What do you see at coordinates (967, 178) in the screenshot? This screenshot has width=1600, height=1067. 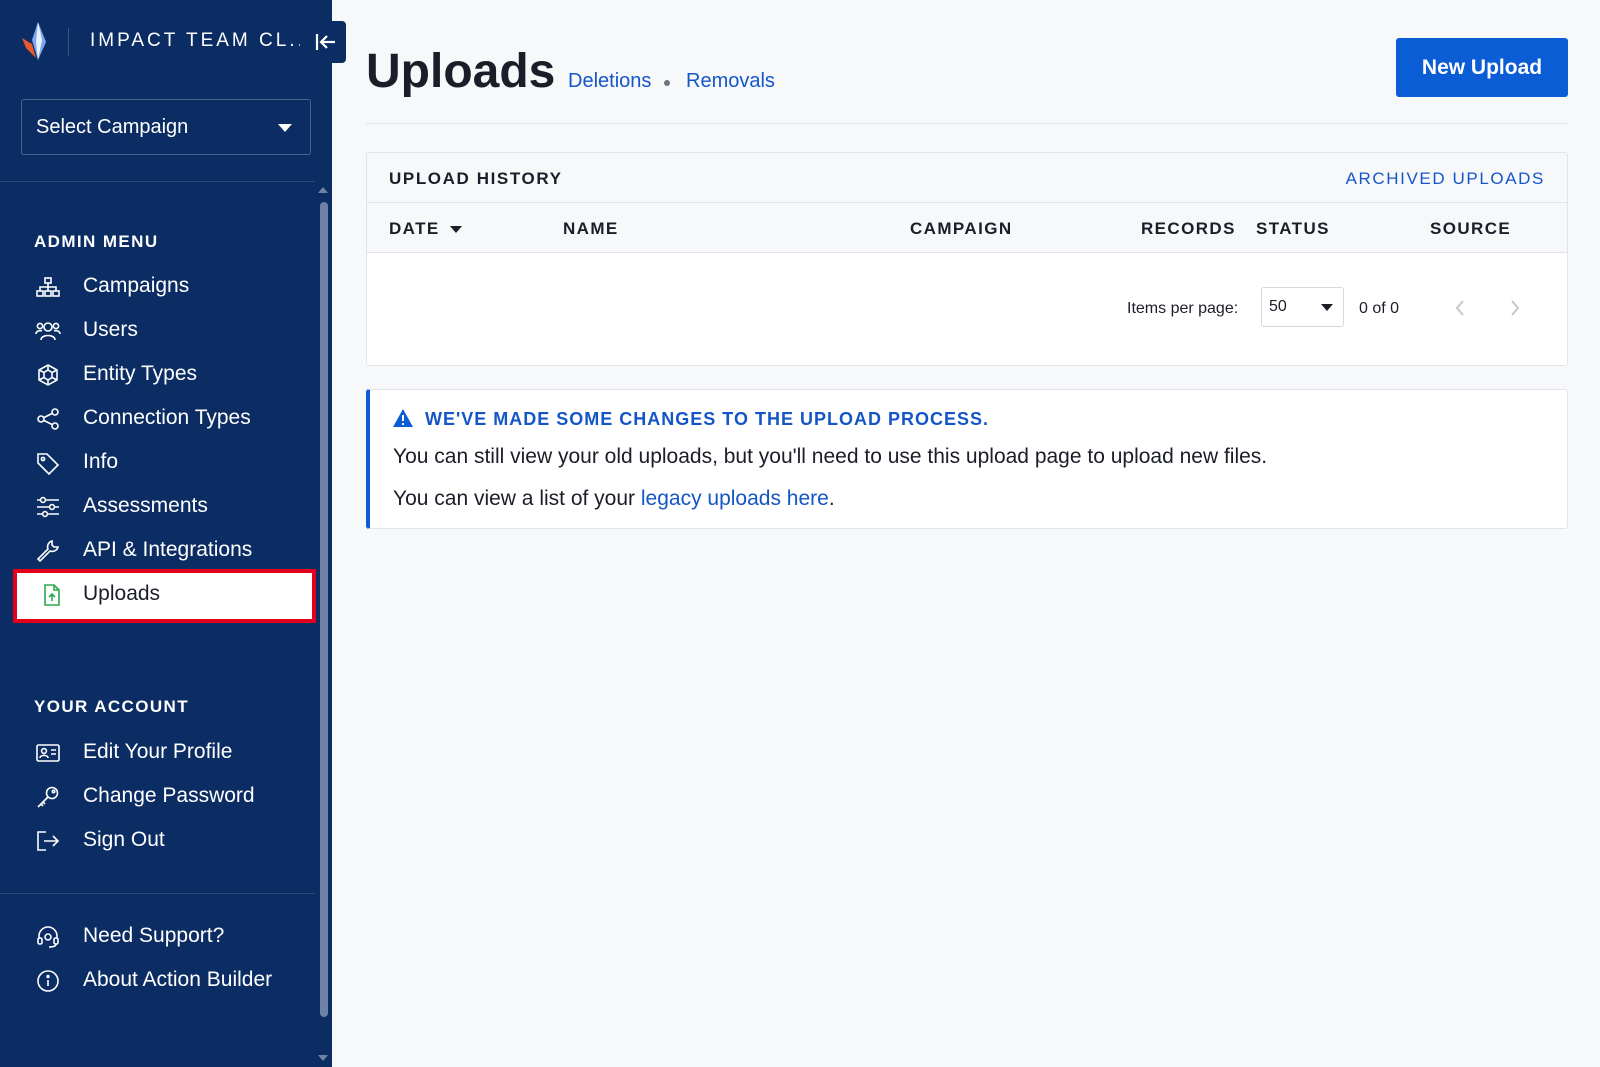 I see `upload-history-header: UPLOAD HISTORY ARCHIVED UPLOADS` at bounding box center [967, 178].